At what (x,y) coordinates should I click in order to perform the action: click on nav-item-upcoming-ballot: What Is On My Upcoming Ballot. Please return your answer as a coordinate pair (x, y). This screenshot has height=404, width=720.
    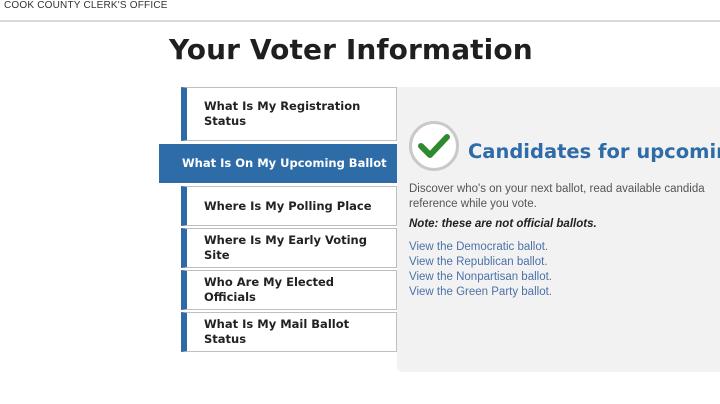
    Looking at the image, I should click on (278, 163).